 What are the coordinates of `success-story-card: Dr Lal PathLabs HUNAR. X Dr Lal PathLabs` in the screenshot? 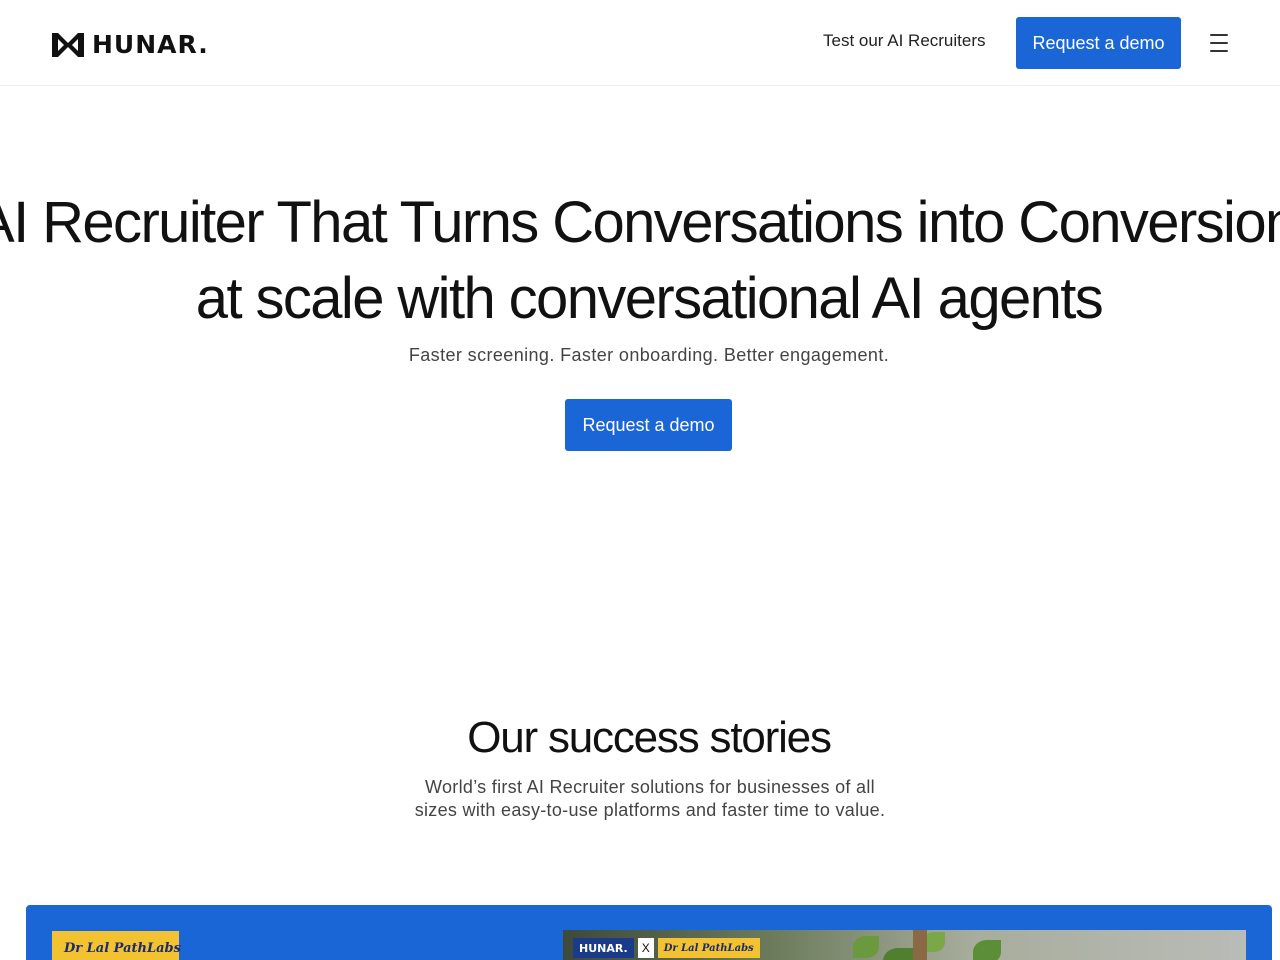 It's located at (649, 932).